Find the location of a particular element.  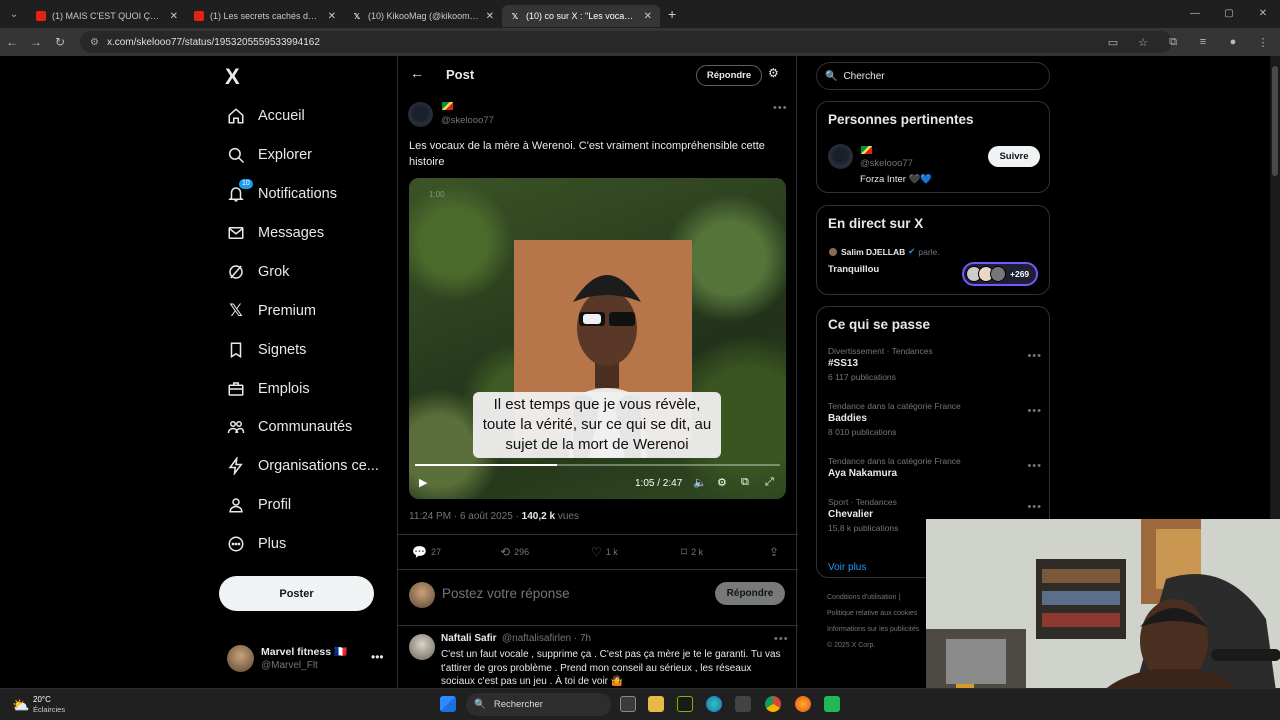

task-view-icon is located at coordinates (628, 704).